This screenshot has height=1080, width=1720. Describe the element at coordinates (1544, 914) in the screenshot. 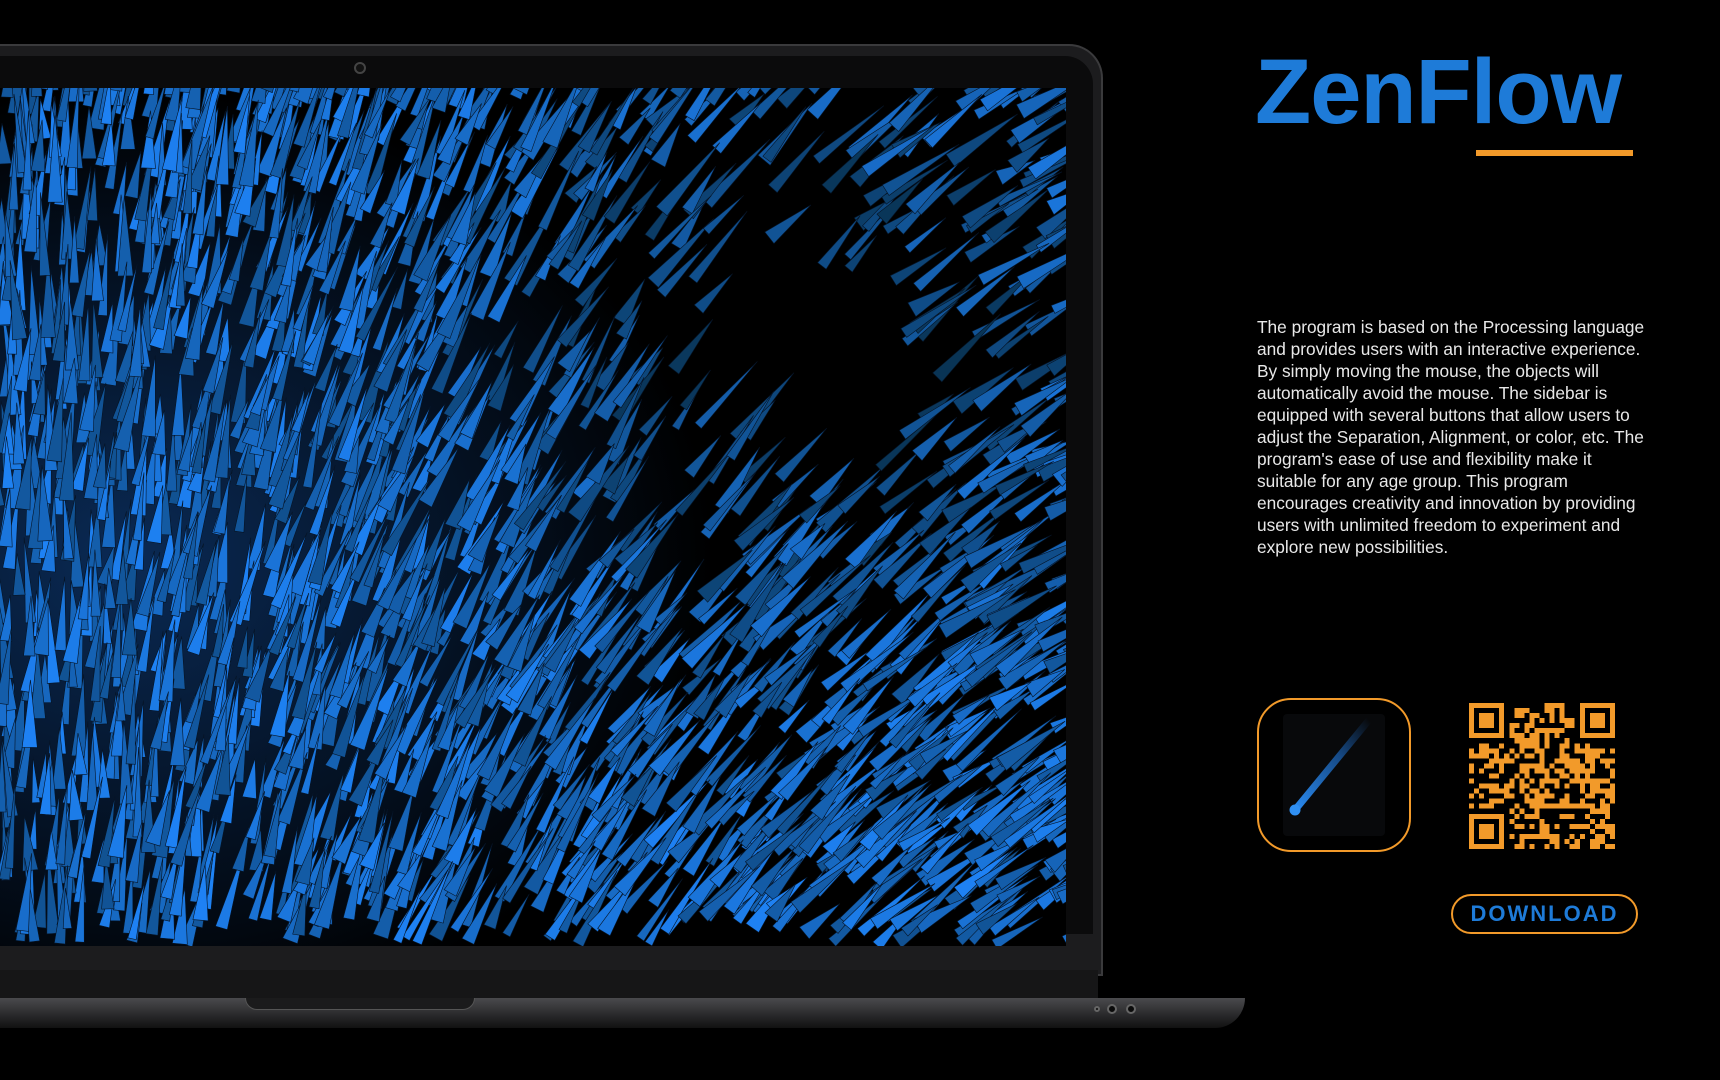

I see `download-button: DOWNLOAD` at that location.